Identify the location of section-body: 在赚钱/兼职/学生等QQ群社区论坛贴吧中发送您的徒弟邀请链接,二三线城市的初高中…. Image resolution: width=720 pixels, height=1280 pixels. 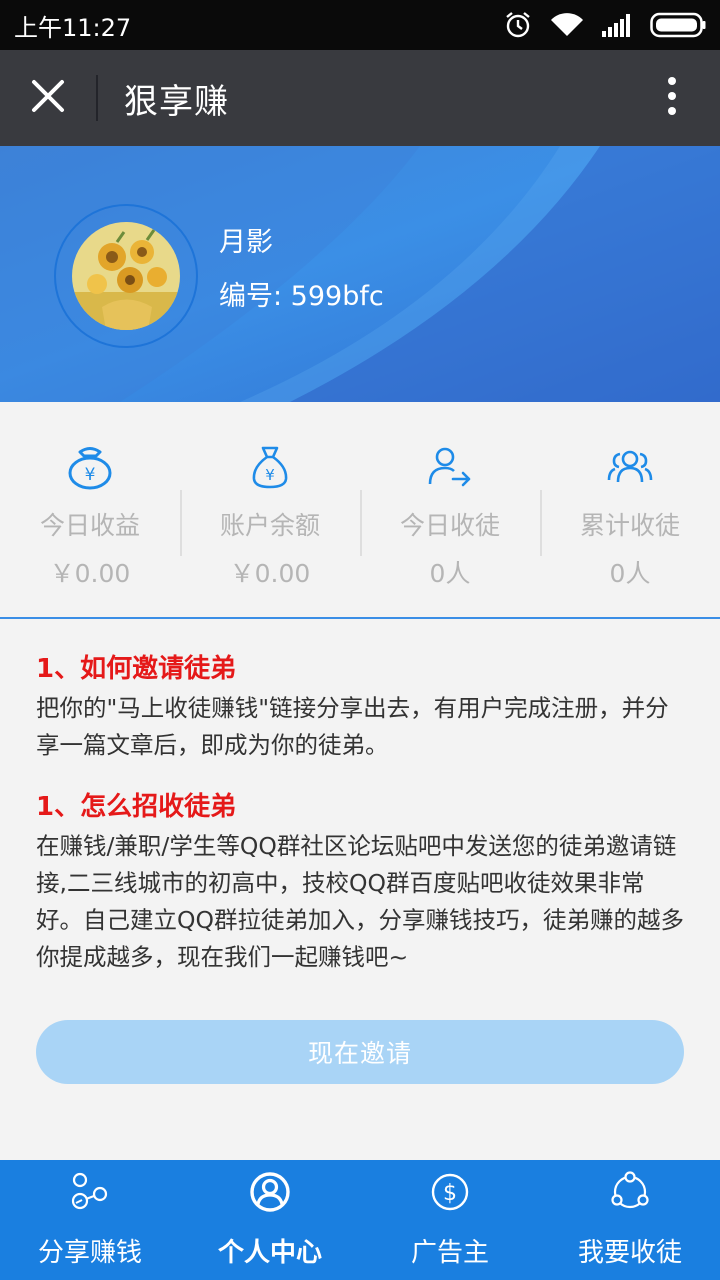
(360, 901).